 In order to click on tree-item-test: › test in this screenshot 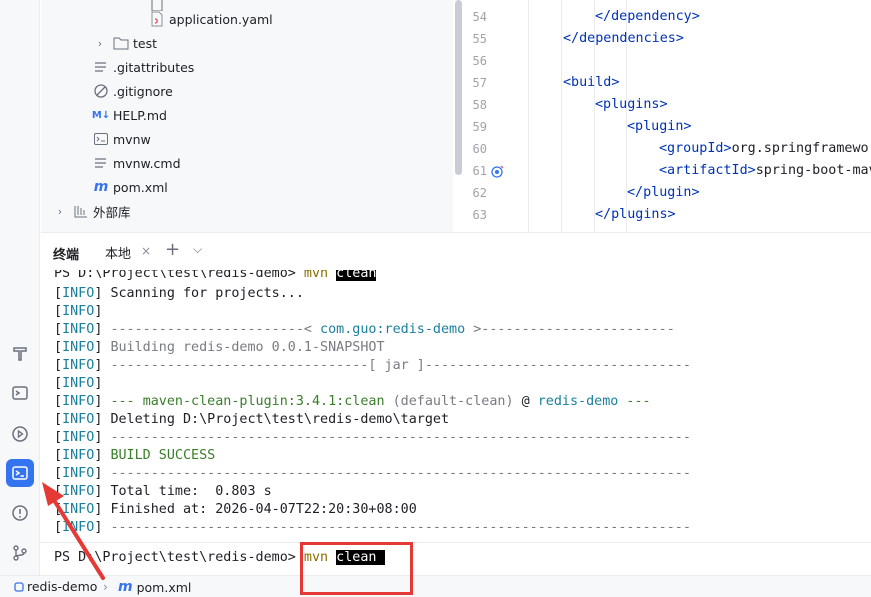, I will do `click(125, 43)`.